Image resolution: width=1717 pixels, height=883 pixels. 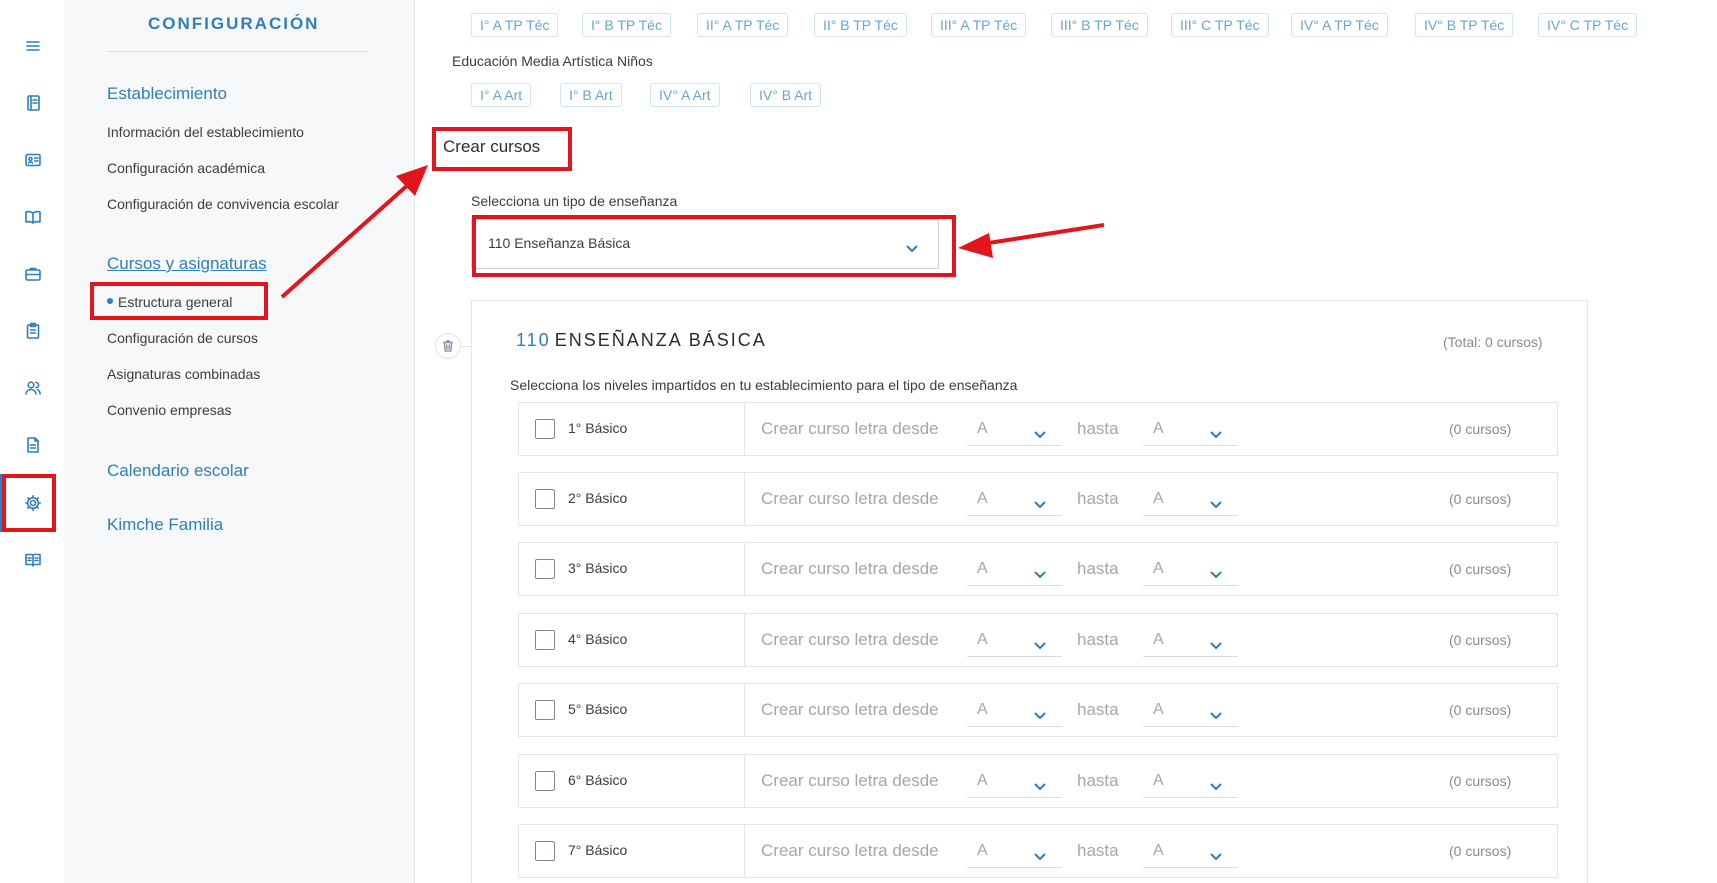 I want to click on crear-title-highlight-box, so click(x=502, y=149).